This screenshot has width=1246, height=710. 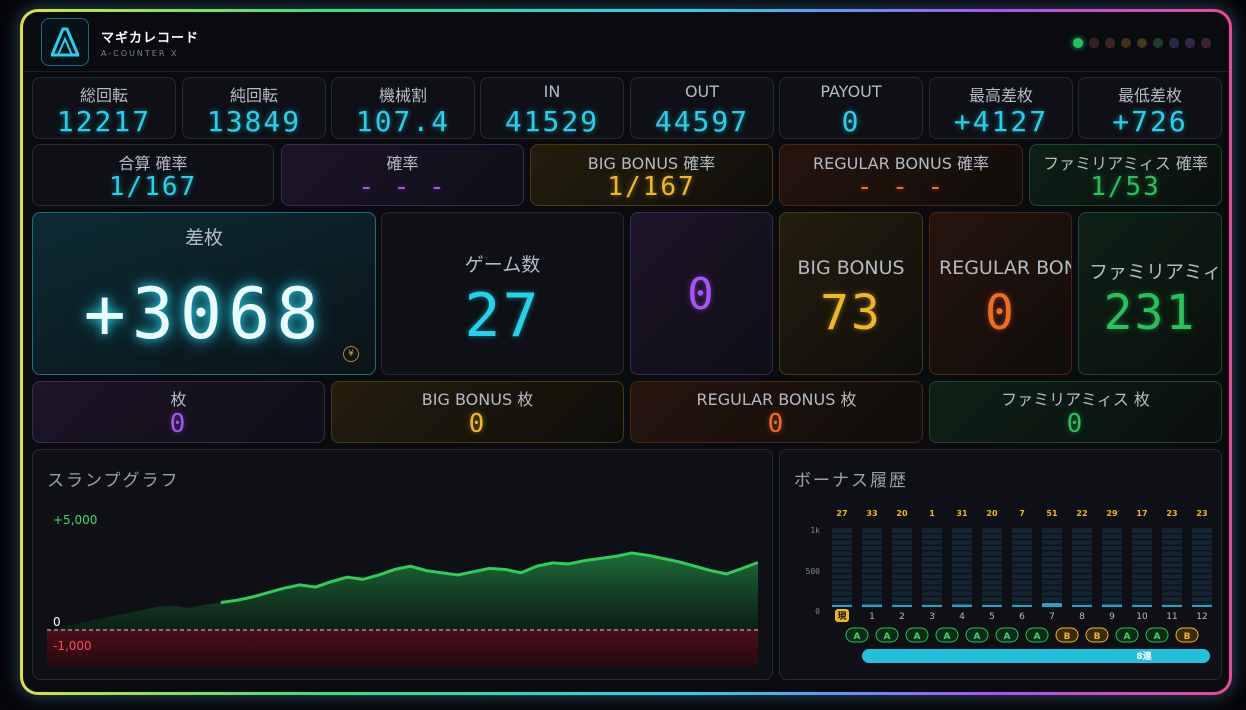 What do you see at coordinates (1125, 187) in the screenshot?
I see `probability-value: 1/53` at bounding box center [1125, 187].